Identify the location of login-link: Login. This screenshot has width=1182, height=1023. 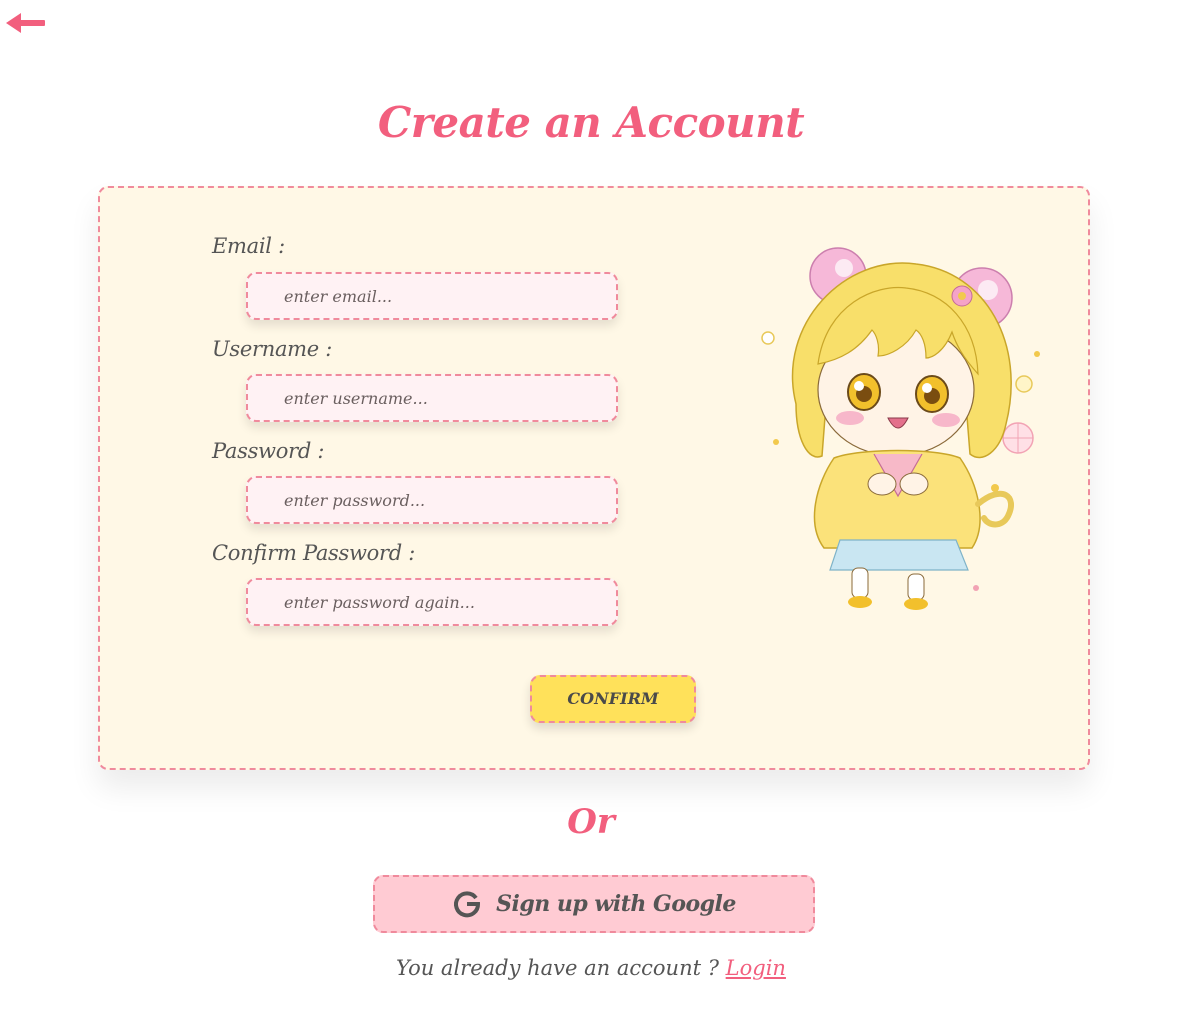
(756, 968).